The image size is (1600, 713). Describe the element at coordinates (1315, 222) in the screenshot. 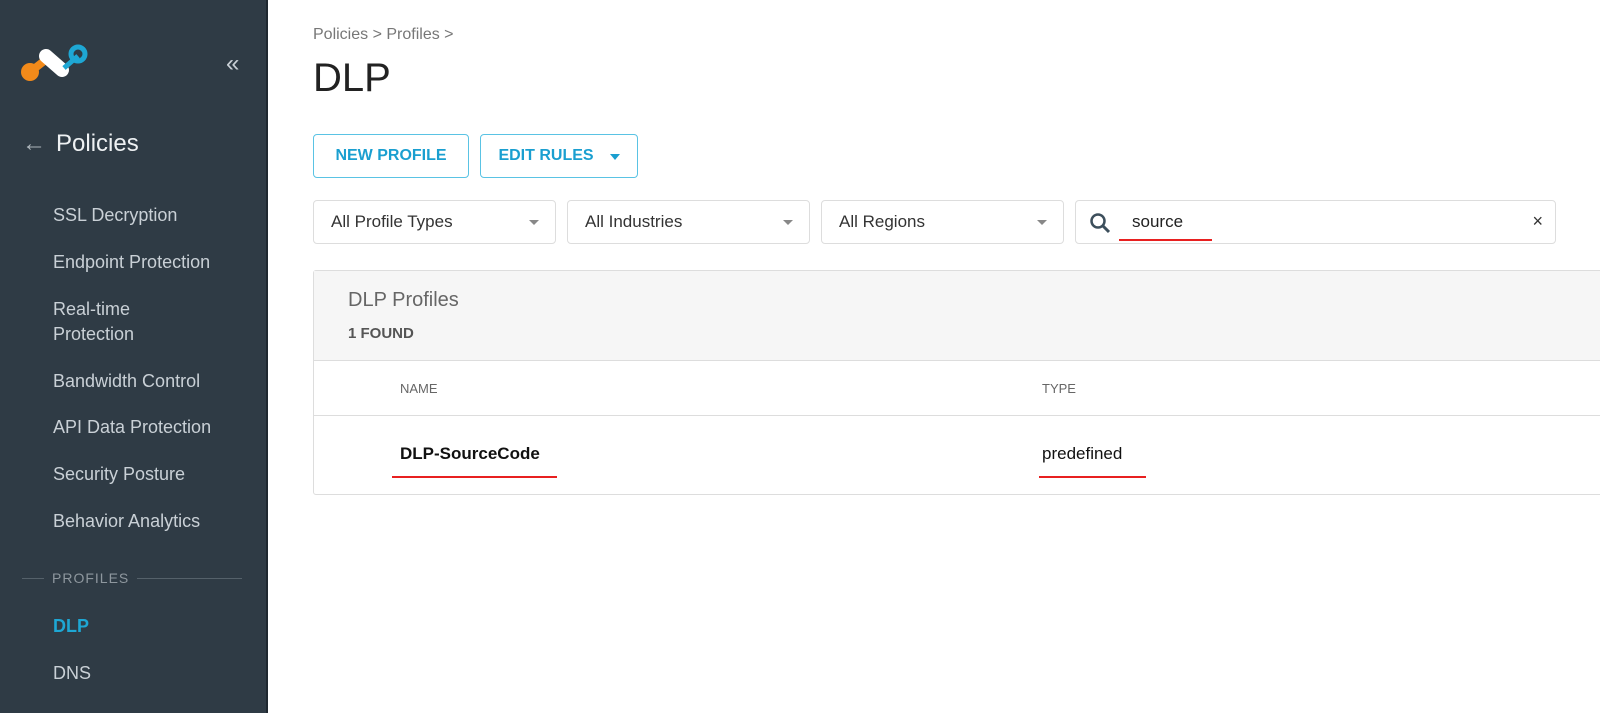

I see `search-input: source ×` at that location.